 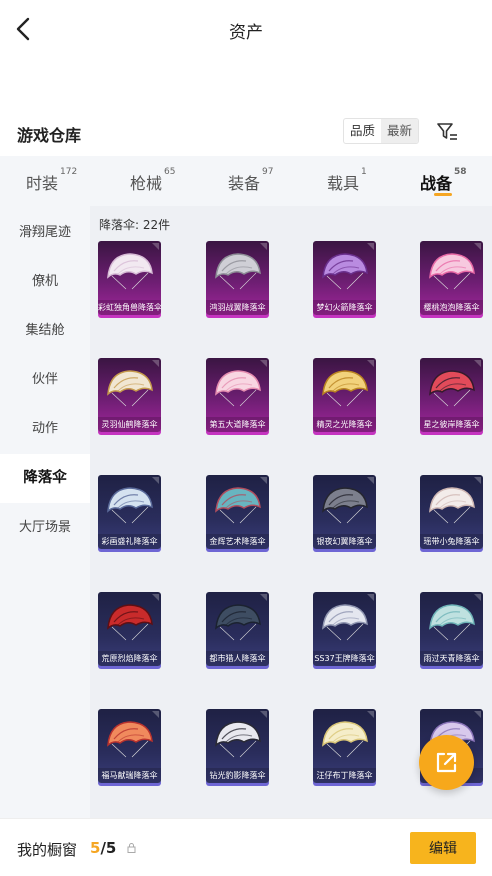 I want to click on card-name: 荒原烈焰降落伞, so click(x=129, y=658).